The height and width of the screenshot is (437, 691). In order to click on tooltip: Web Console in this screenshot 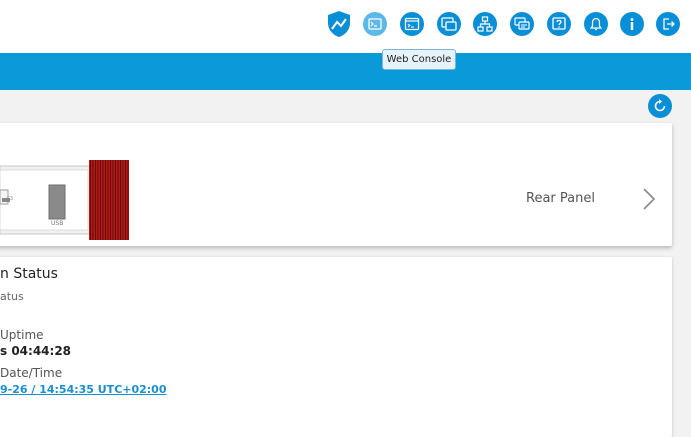, I will do `click(419, 59)`.